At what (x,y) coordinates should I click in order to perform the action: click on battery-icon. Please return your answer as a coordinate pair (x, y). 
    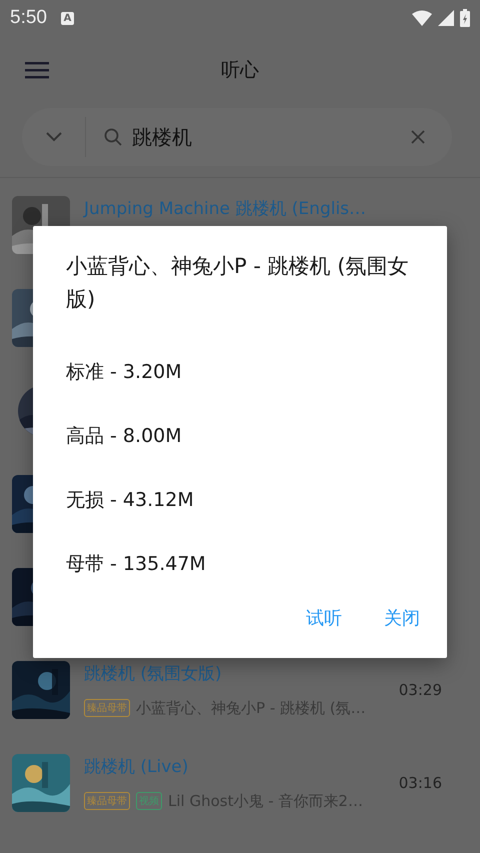
    Looking at the image, I should click on (465, 18).